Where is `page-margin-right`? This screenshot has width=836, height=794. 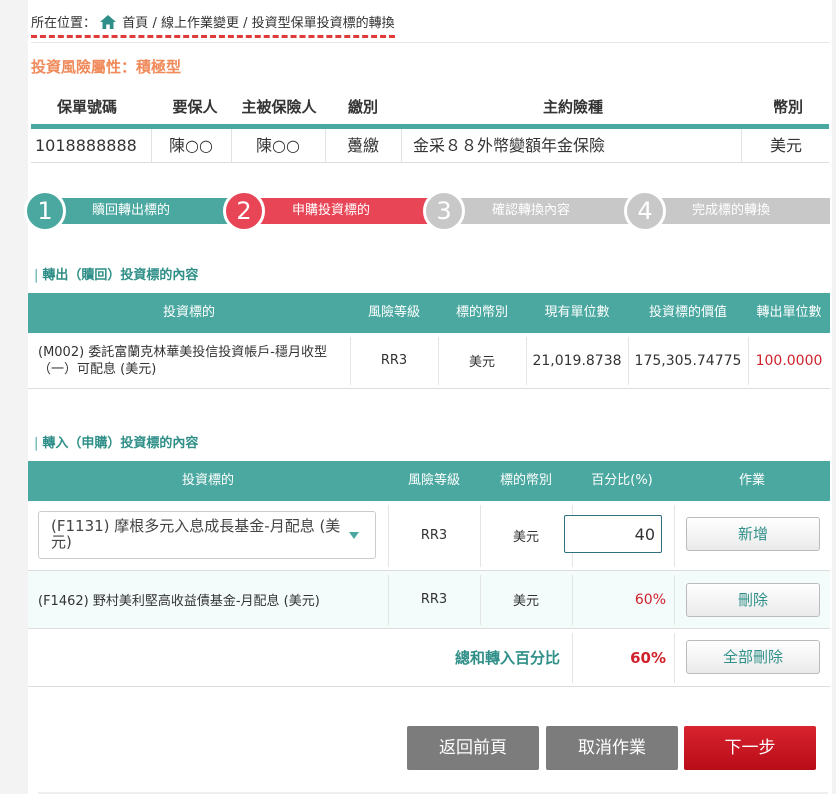
page-margin-right is located at coordinates (834, 397).